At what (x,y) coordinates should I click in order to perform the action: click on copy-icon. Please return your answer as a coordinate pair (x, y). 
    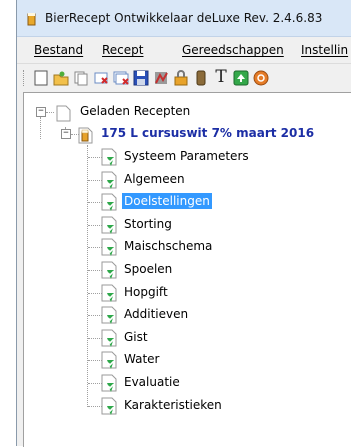
    Looking at the image, I should click on (81, 78).